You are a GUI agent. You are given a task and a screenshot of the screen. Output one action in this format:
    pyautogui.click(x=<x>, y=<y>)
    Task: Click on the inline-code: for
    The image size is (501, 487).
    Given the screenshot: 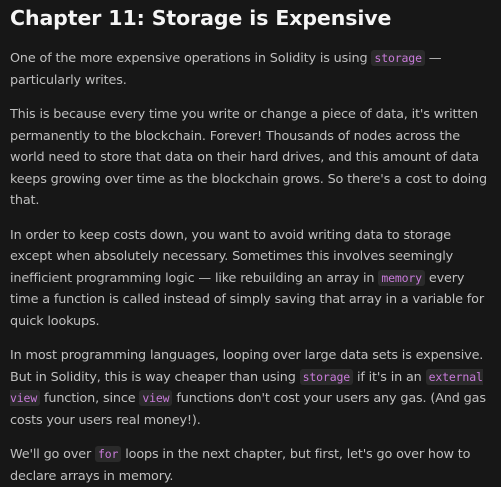 What is the action you would take?
    pyautogui.click(x=108, y=454)
    